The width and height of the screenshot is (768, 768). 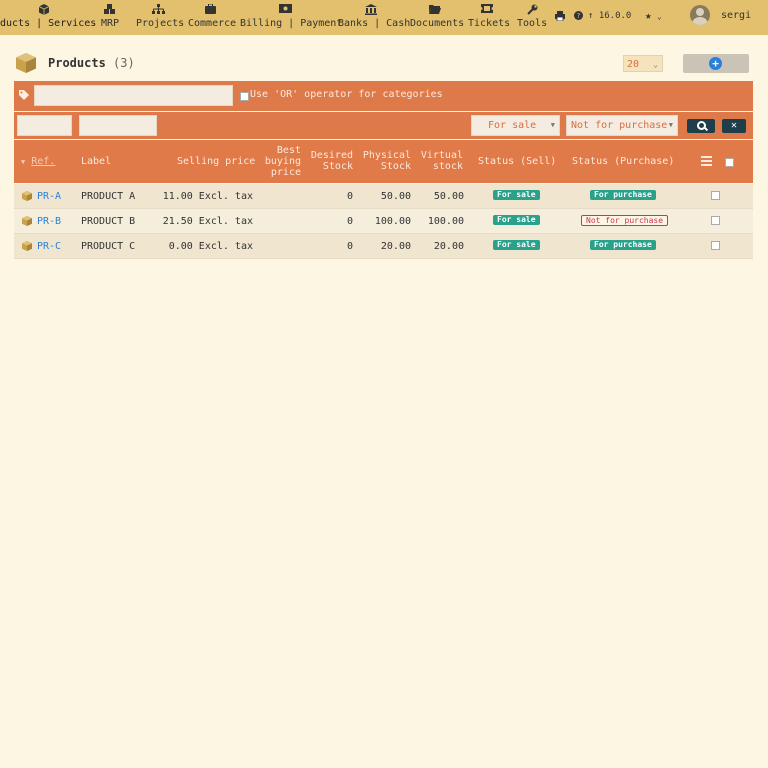 What do you see at coordinates (210, 246) in the screenshot?
I see `selling-price: 0.00 Excl. tax` at bounding box center [210, 246].